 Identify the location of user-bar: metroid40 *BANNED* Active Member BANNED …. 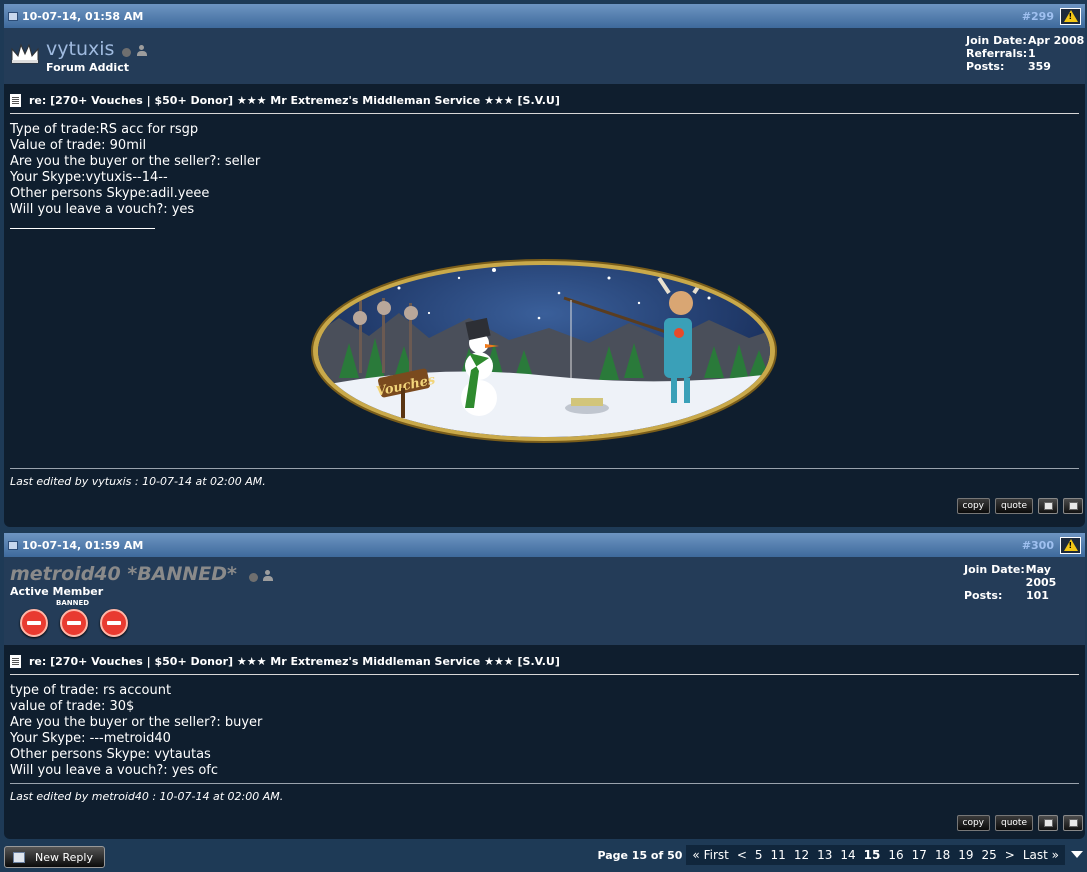
(544, 601).